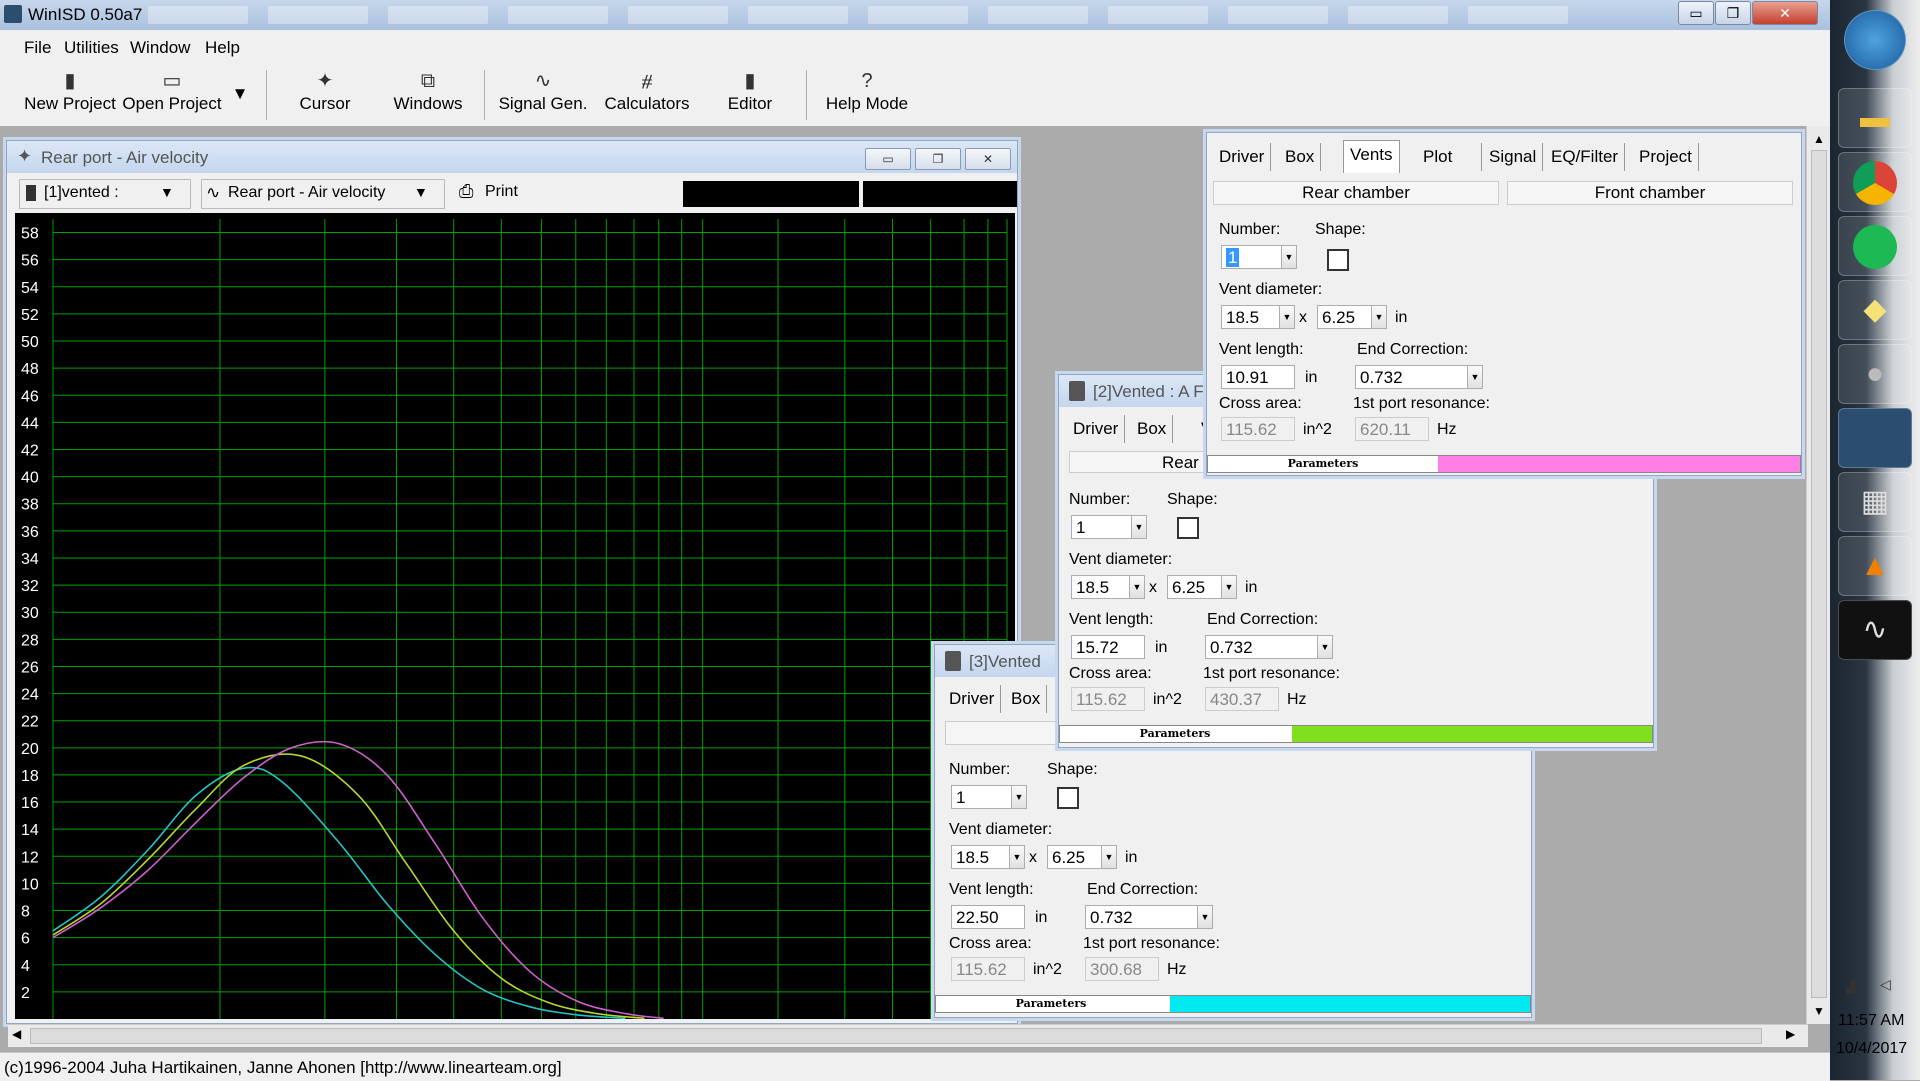 Image resolution: width=1920 pixels, height=1081 pixels. Describe the element at coordinates (1785, 13) in the screenshot. I see `close-button: ✕` at that location.